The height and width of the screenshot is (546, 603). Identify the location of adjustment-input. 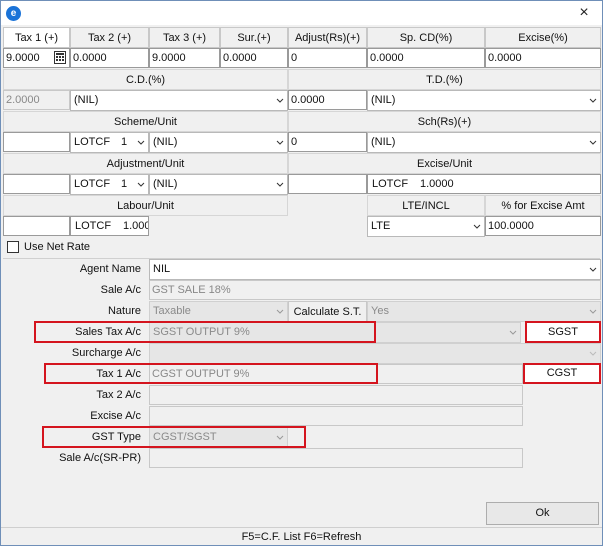
(36, 184).